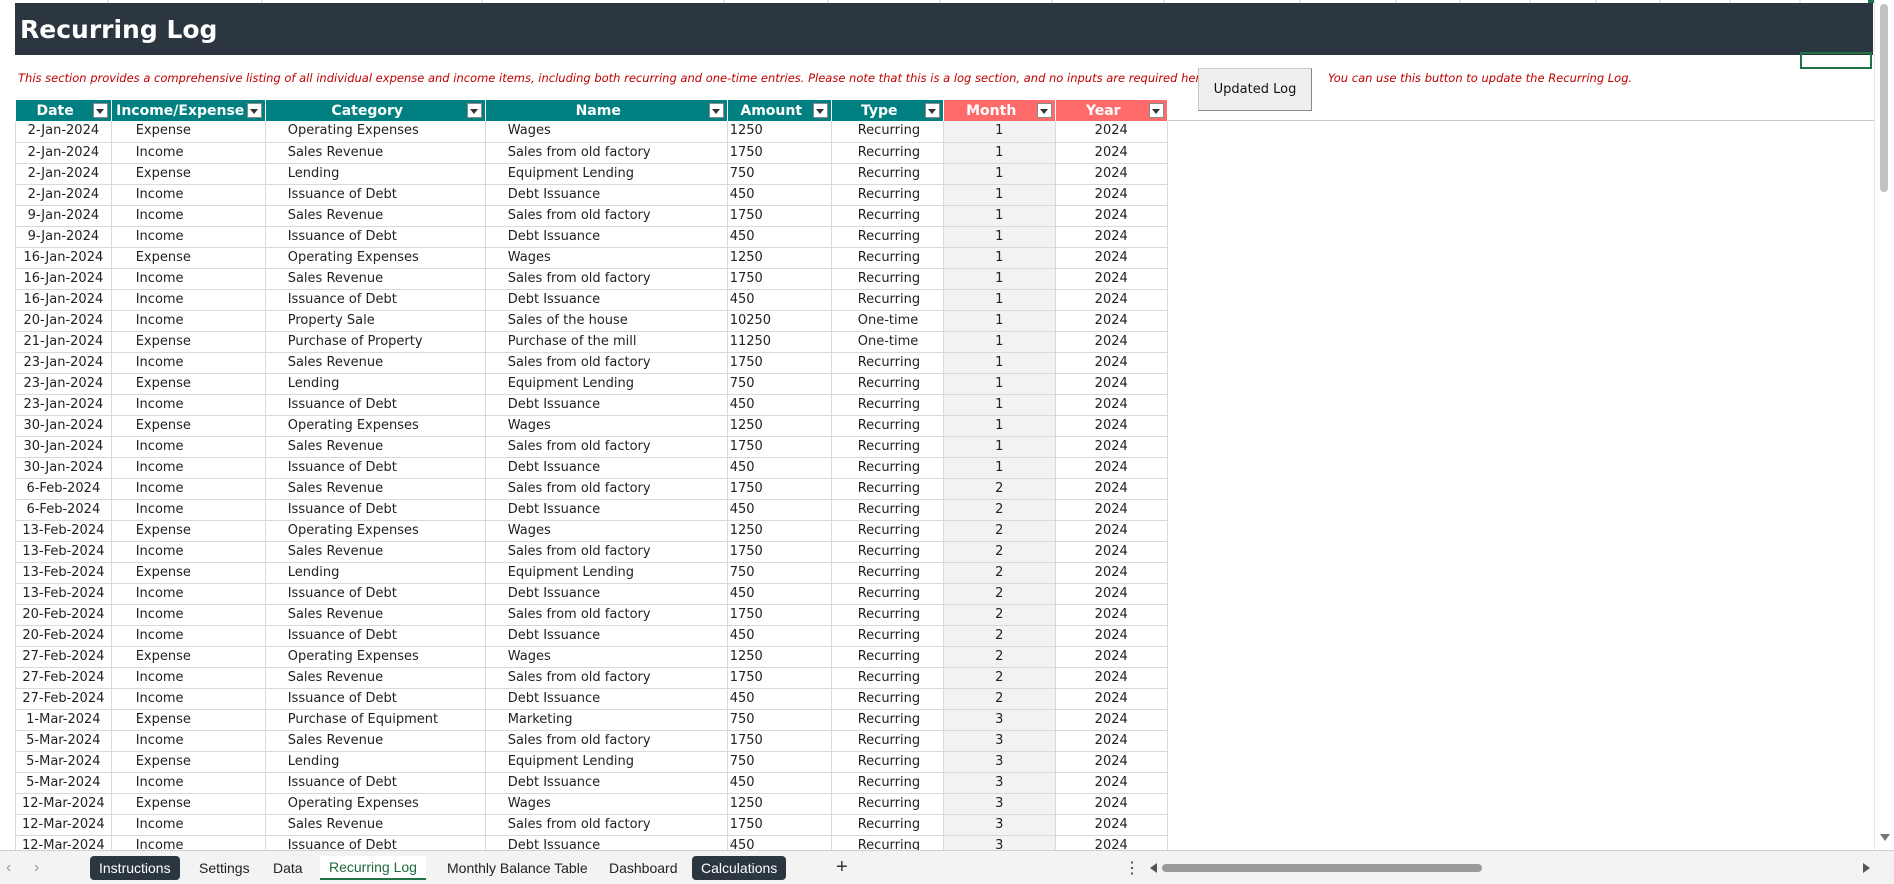  What do you see at coordinates (1510, 868) in the screenshot?
I see `horizontal-scrollbar` at bounding box center [1510, 868].